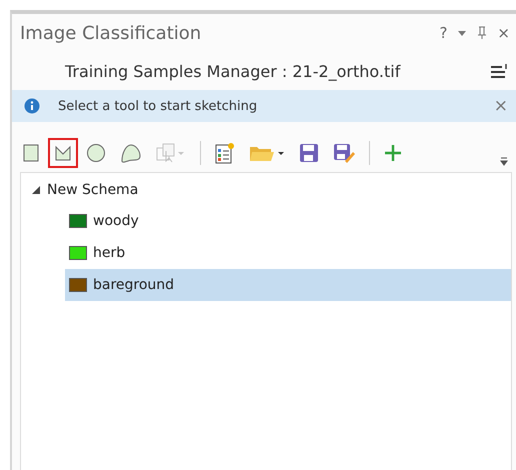 This screenshot has width=516, height=470. Describe the element at coordinates (109, 253) in the screenshot. I see `class-label: herb` at that location.